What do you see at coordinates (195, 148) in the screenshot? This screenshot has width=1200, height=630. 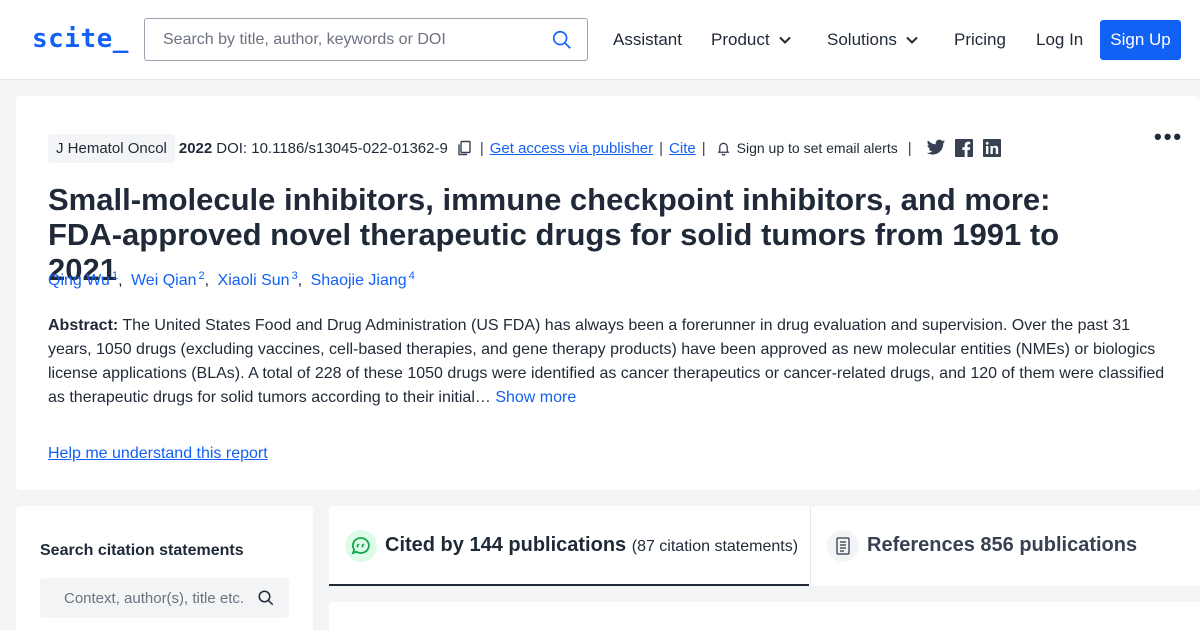 I see `publication-year: 2022` at bounding box center [195, 148].